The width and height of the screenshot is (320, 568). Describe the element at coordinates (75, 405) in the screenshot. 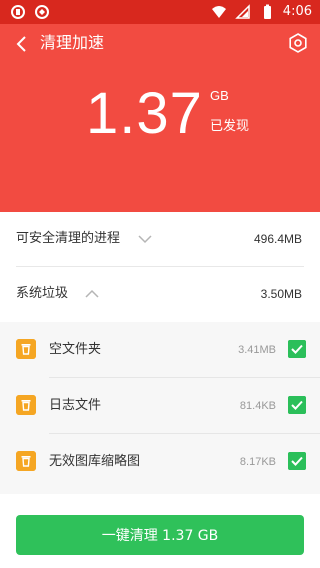

I see `junk-item-name: 日志文件` at that location.